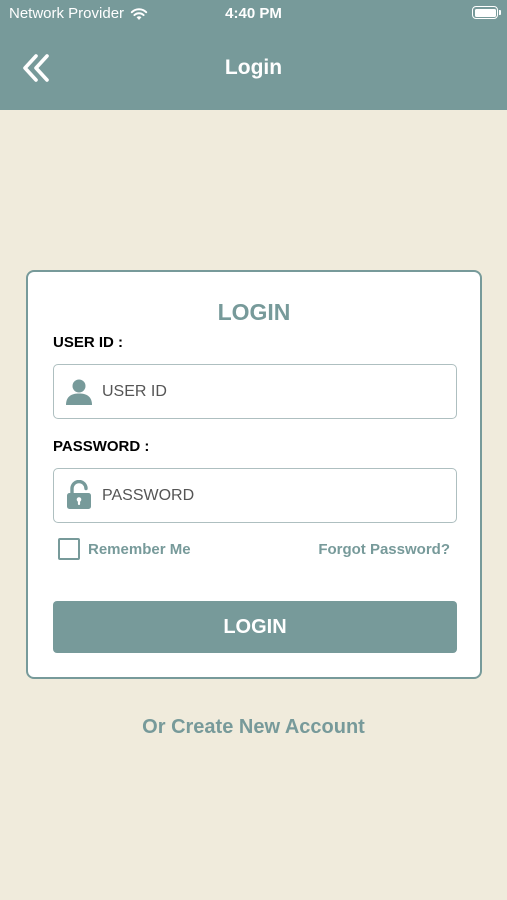  What do you see at coordinates (101, 446) in the screenshot?
I see `password-label: PASSWORD :` at bounding box center [101, 446].